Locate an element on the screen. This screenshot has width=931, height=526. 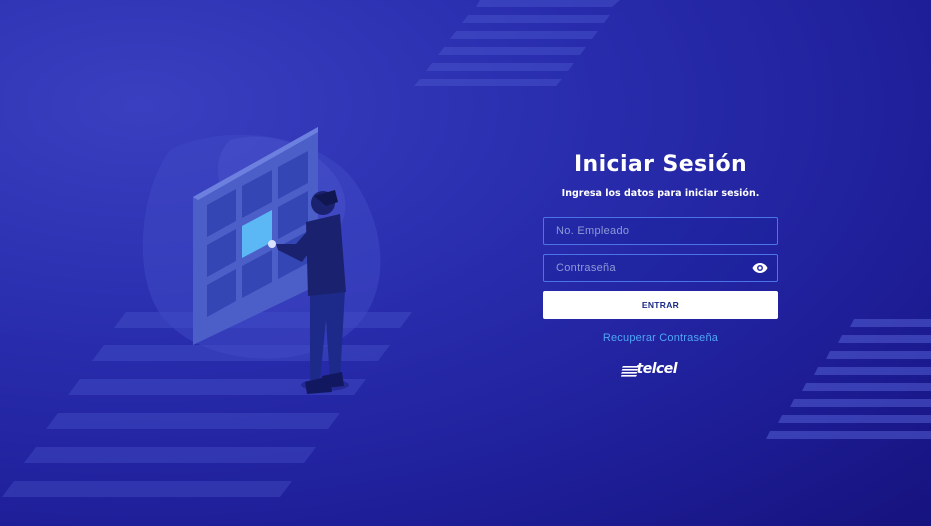
employee-number-field is located at coordinates (660, 231).